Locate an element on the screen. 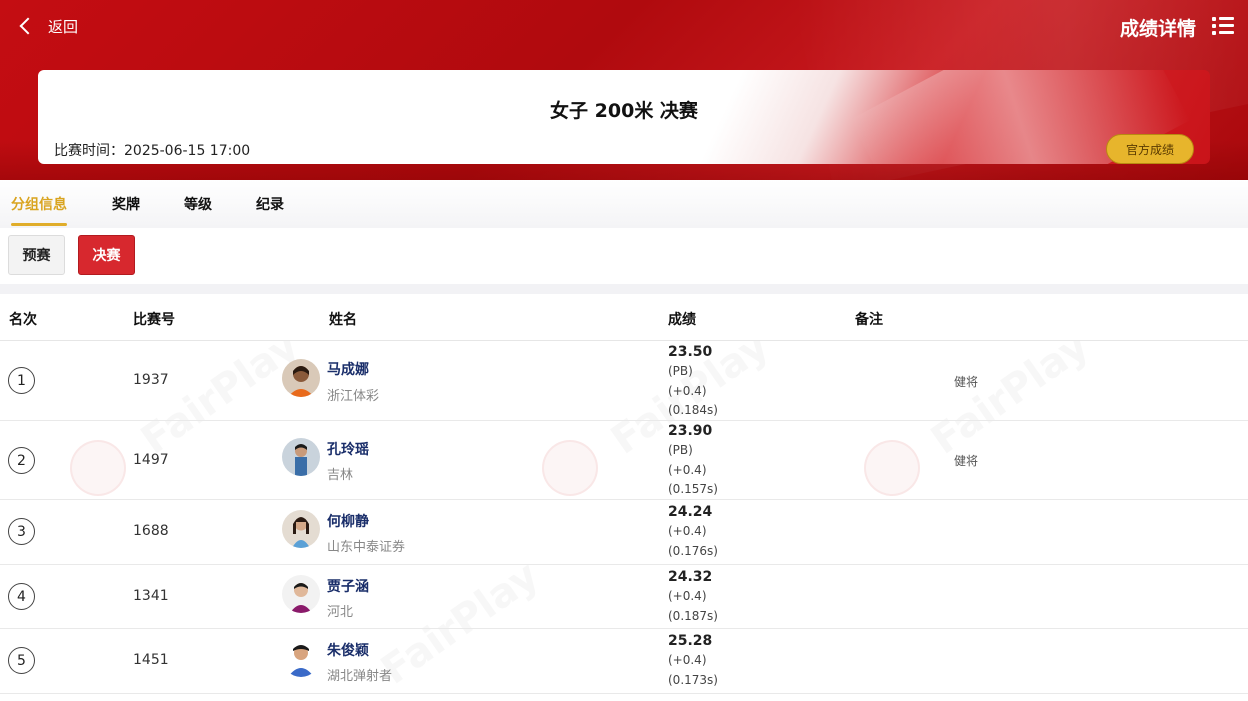  column-header-name: 姓名 is located at coordinates (343, 320).